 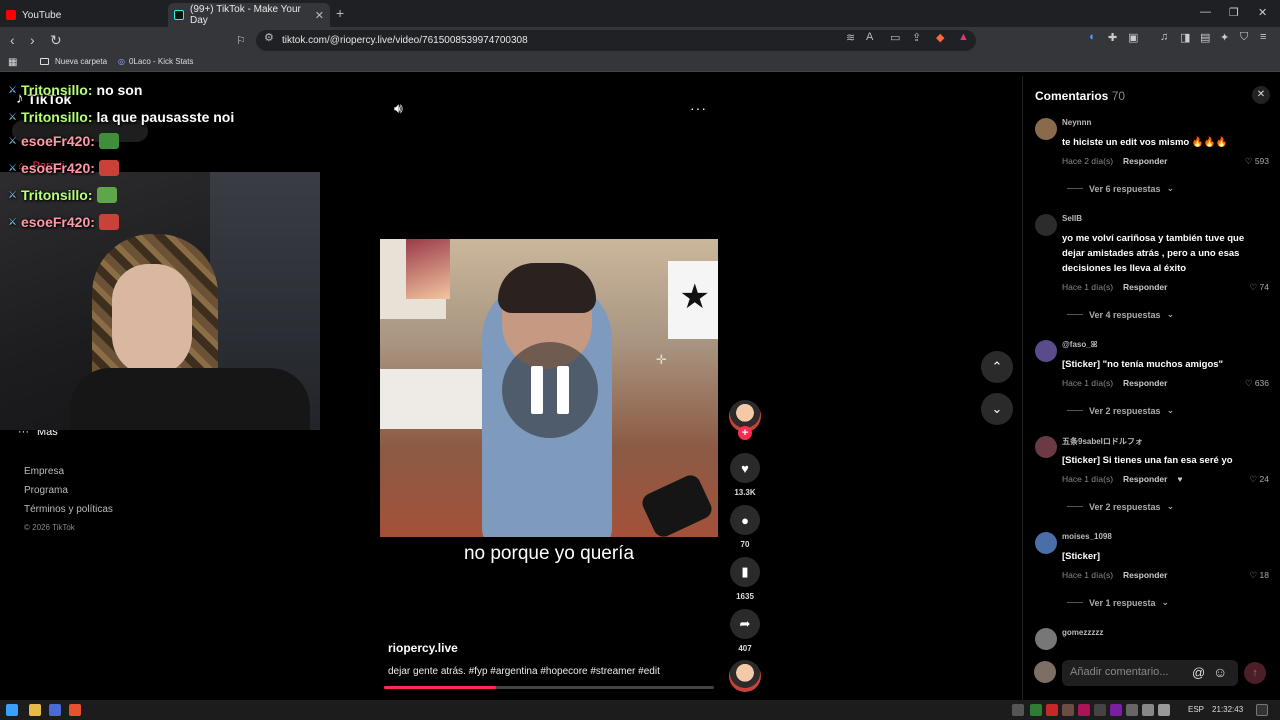 I want to click on comment-like: ♡ 74, so click(x=1259, y=287).